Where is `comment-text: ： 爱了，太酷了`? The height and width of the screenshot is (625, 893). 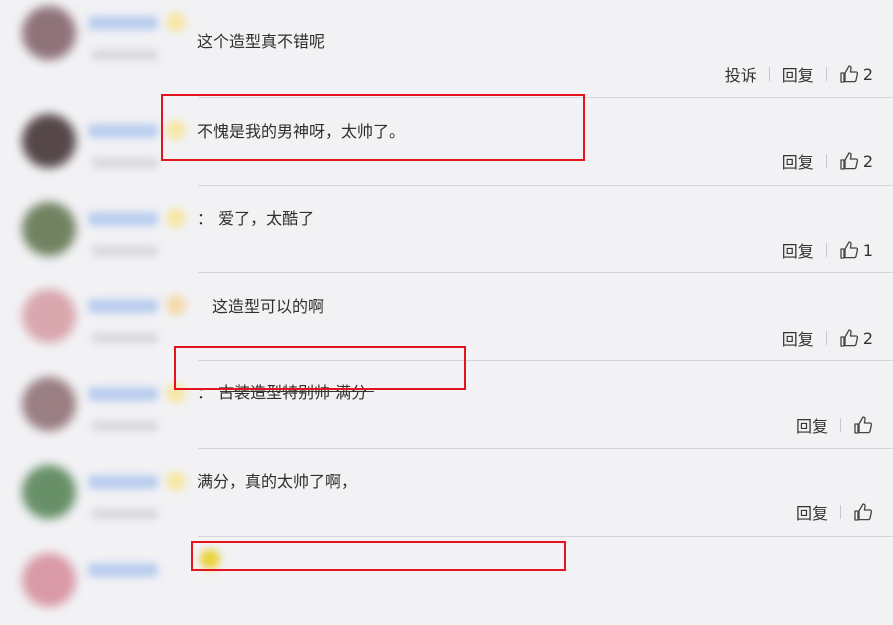 comment-text: ： 爱了，太酷了 is located at coordinates (256, 218).